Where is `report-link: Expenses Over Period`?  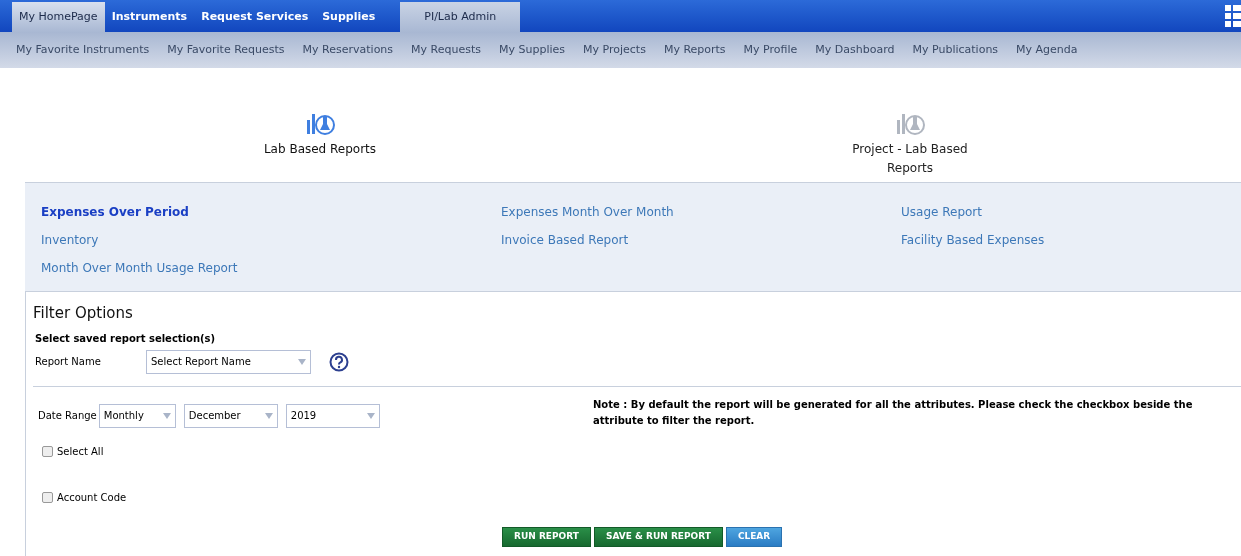 report-link: Expenses Over Period is located at coordinates (115, 212).